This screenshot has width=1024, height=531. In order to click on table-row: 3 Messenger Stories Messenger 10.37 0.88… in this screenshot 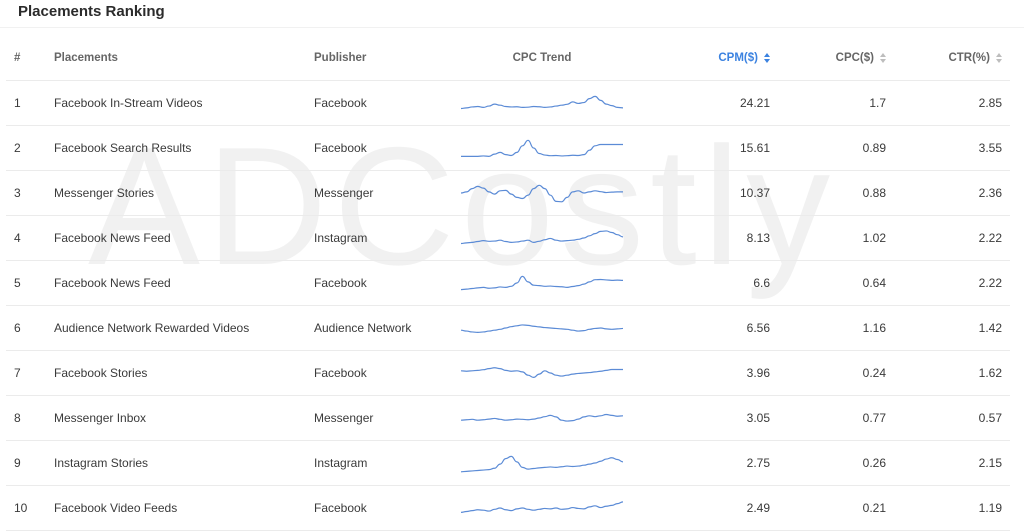, I will do `click(508, 193)`.